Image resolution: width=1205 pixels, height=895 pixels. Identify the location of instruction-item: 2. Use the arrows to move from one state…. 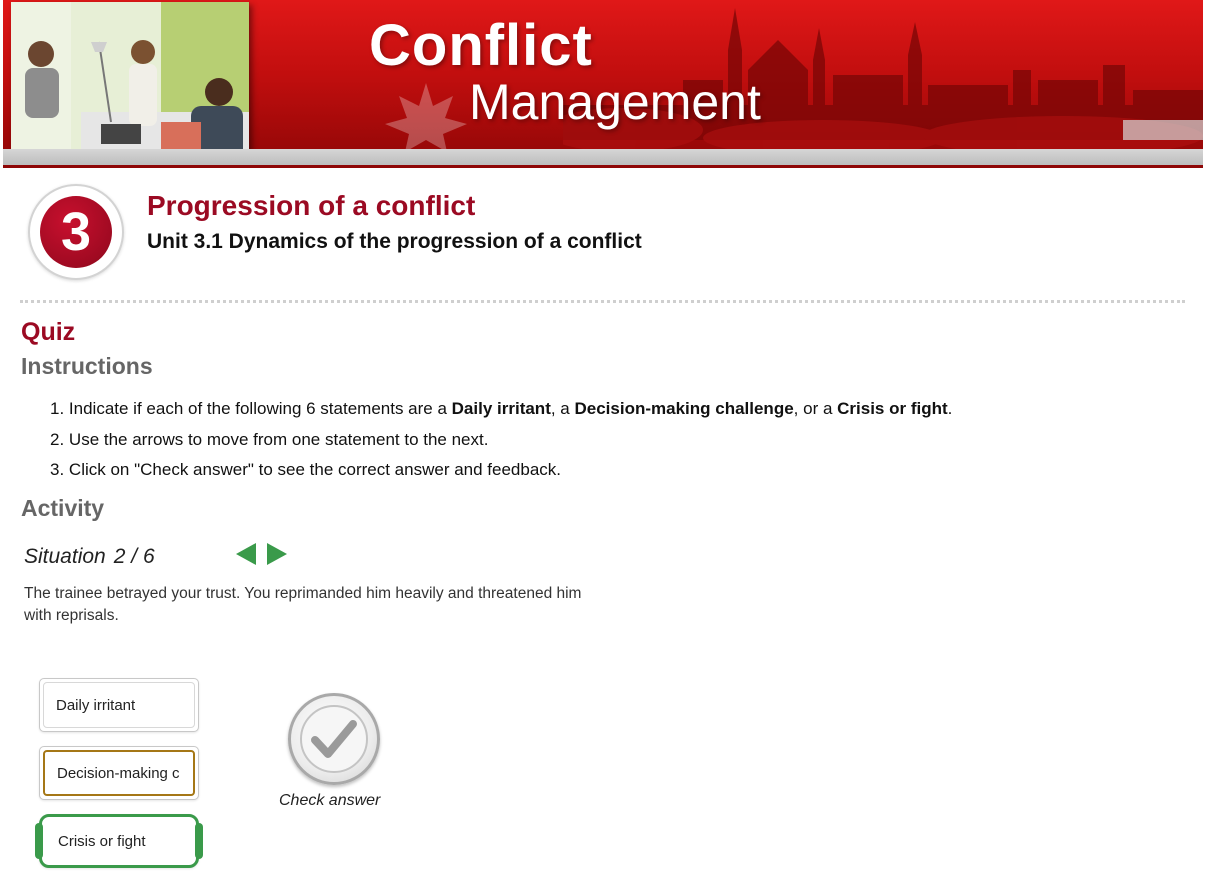
(269, 439).